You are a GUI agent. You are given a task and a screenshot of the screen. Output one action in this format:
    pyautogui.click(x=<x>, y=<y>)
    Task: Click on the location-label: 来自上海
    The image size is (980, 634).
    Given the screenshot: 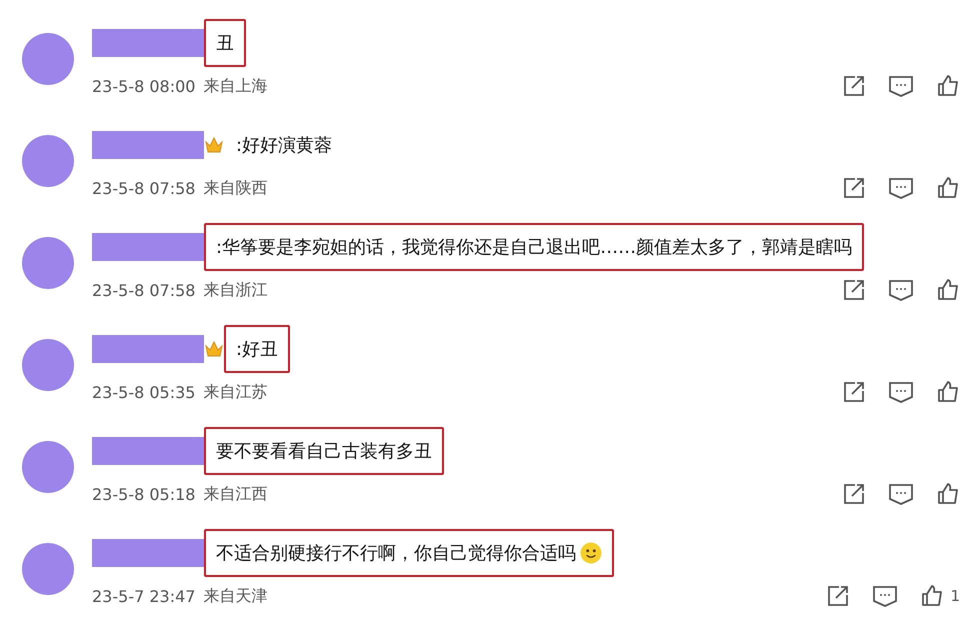 What is the action you would take?
    pyautogui.click(x=235, y=86)
    